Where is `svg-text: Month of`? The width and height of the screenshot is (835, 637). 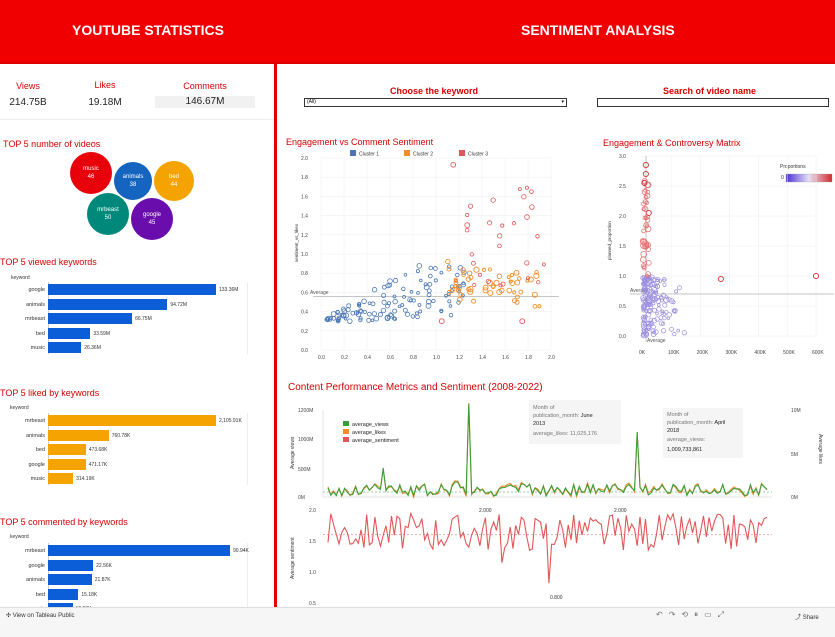
svg-text: Month of is located at coordinates (678, 415).